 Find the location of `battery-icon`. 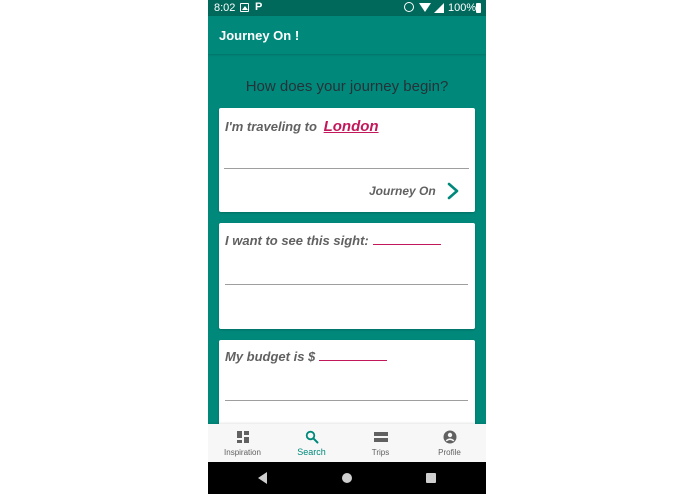

battery-icon is located at coordinates (478, 8).